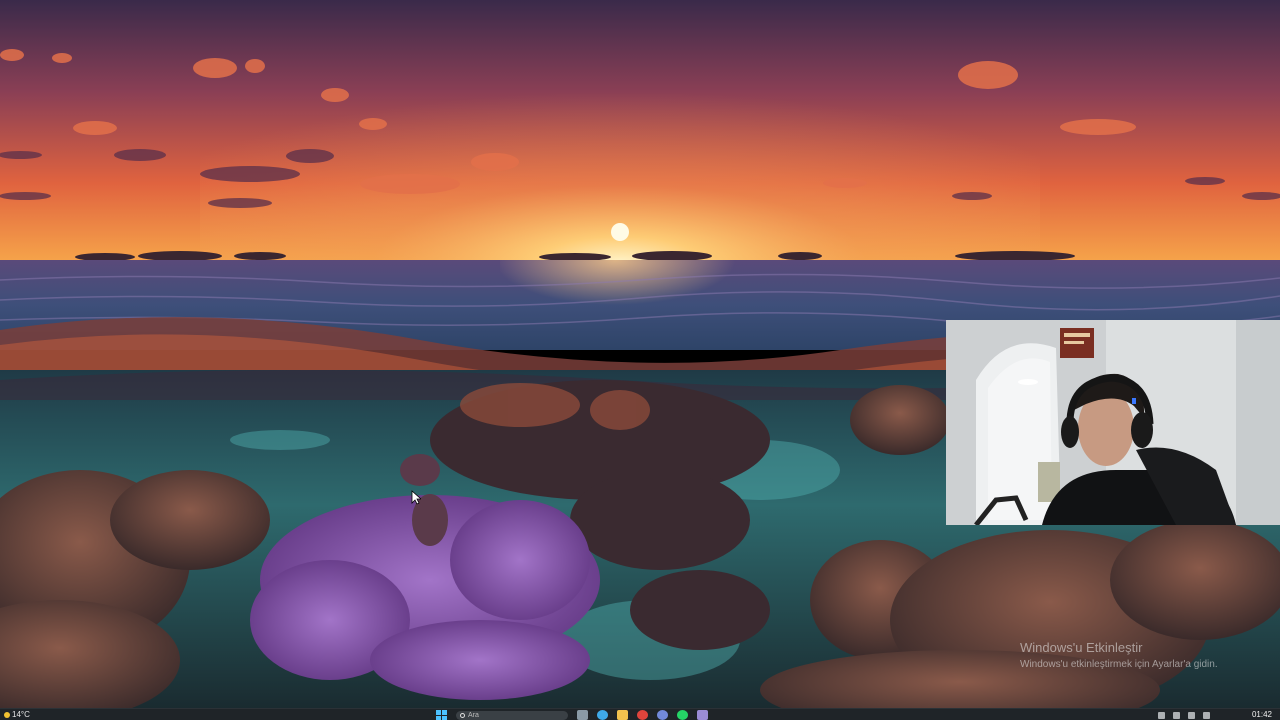 This screenshot has height=720, width=1280. Describe the element at coordinates (441, 715) in the screenshot. I see `start-button` at that location.